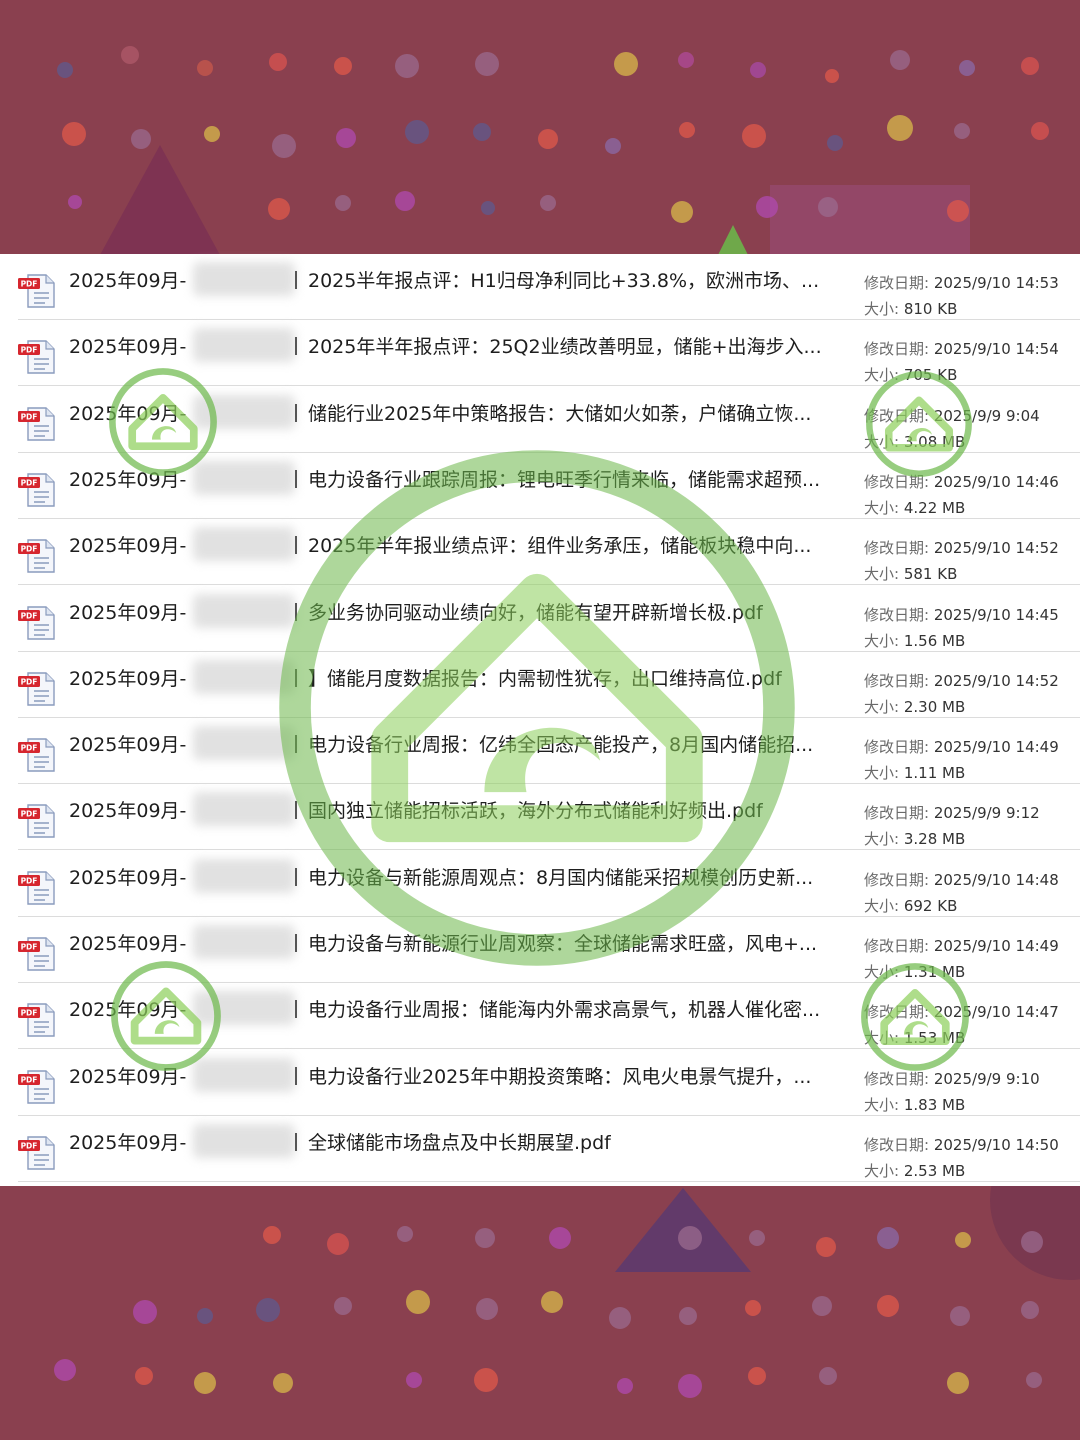 This screenshot has height=1440, width=1080. I want to click on modified-date: 2025/9/10 14:49, so click(996, 747).